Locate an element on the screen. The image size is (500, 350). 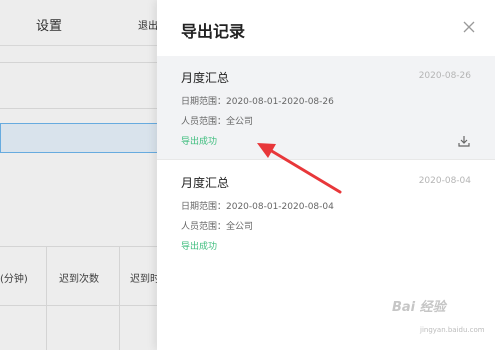
close-icon is located at coordinates (469, 27).